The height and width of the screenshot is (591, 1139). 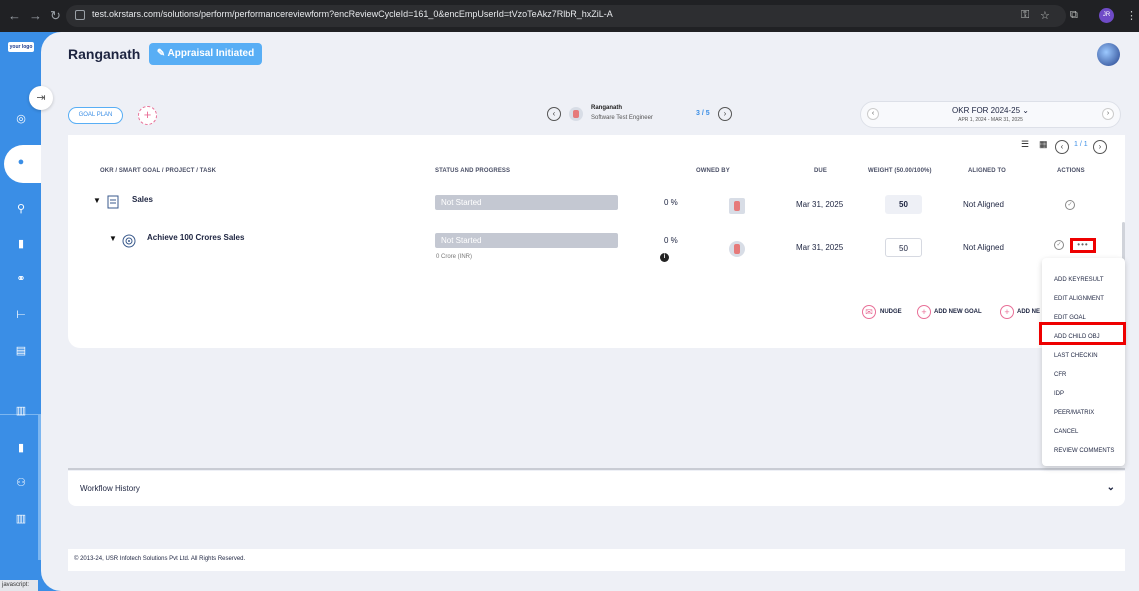 What do you see at coordinates (129, 241) in the screenshot?
I see `target-icon` at bounding box center [129, 241].